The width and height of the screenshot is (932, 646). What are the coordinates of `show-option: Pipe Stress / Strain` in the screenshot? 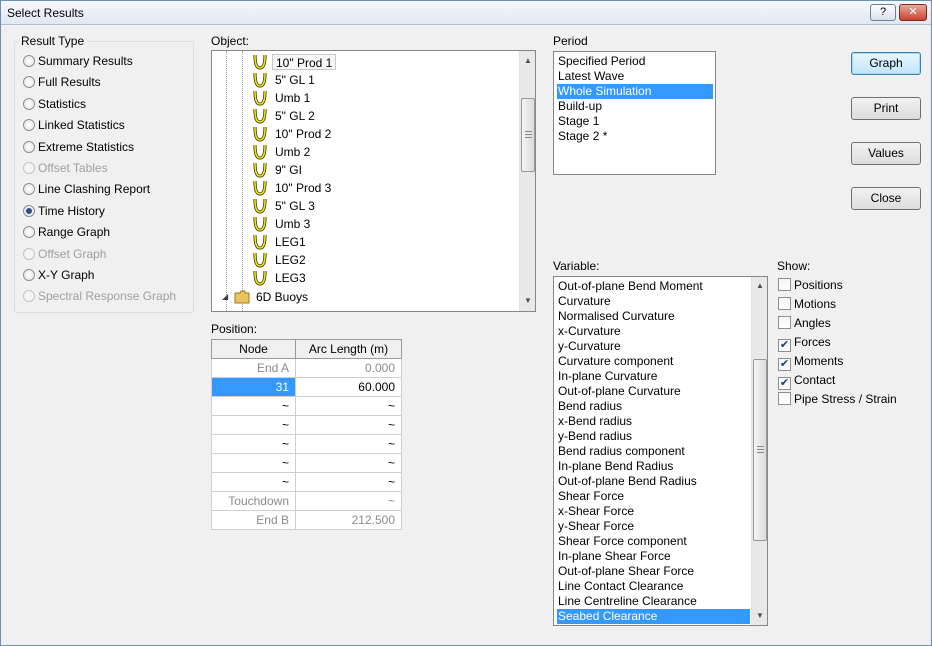 It's located at (837, 399).